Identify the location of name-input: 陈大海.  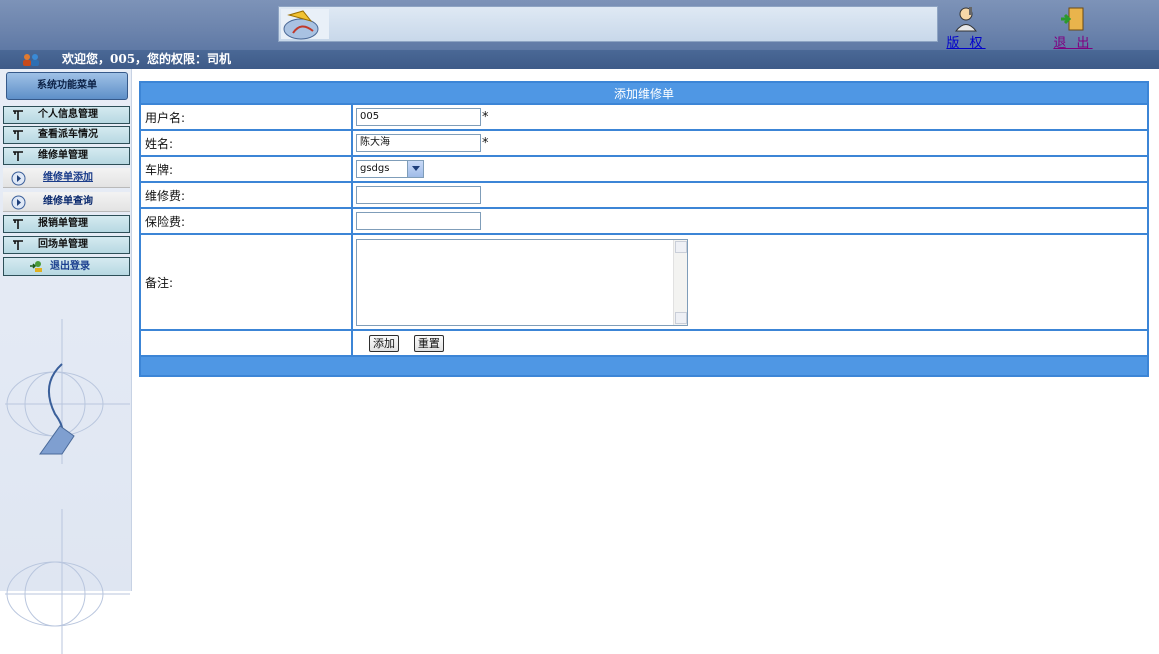
(418, 143).